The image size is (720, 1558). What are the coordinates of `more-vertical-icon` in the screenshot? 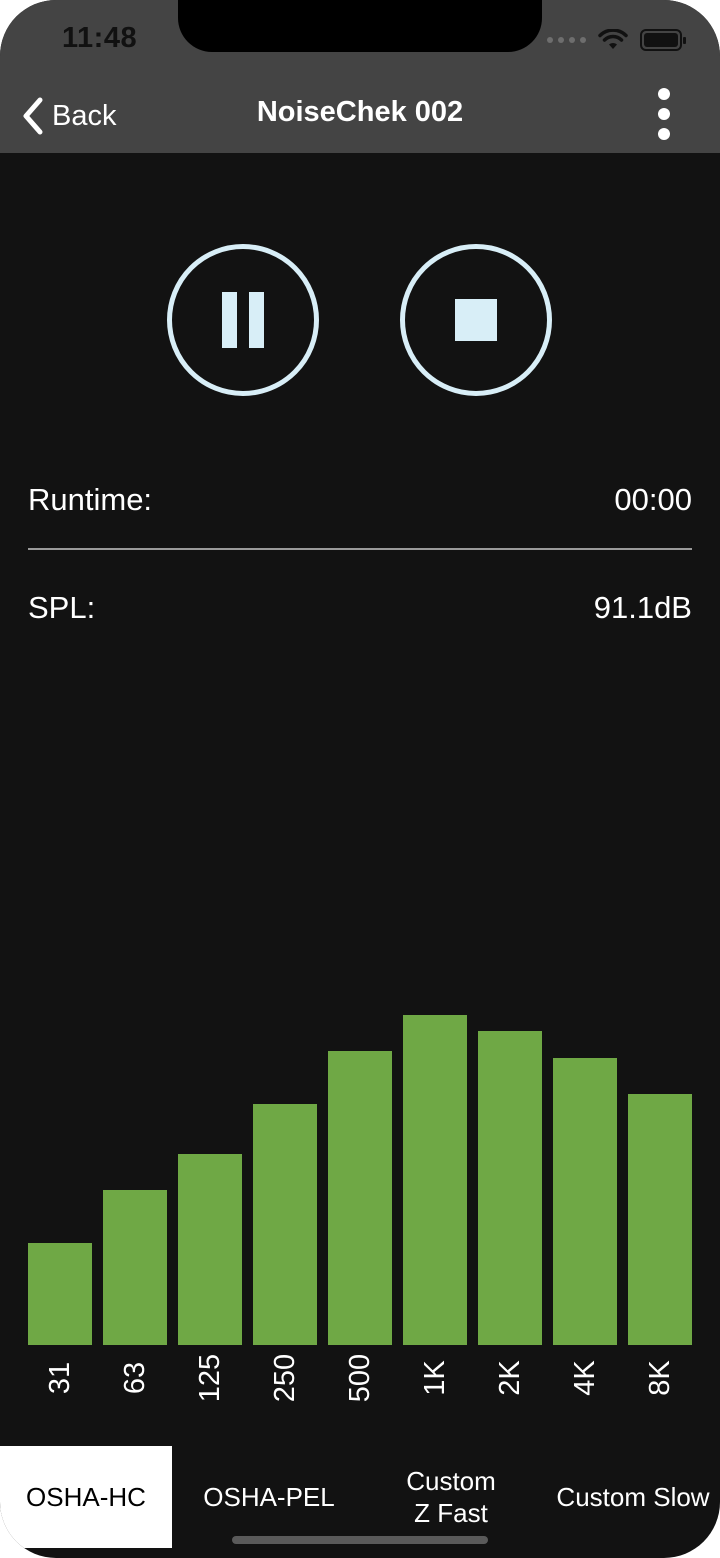 It's located at (664, 115).